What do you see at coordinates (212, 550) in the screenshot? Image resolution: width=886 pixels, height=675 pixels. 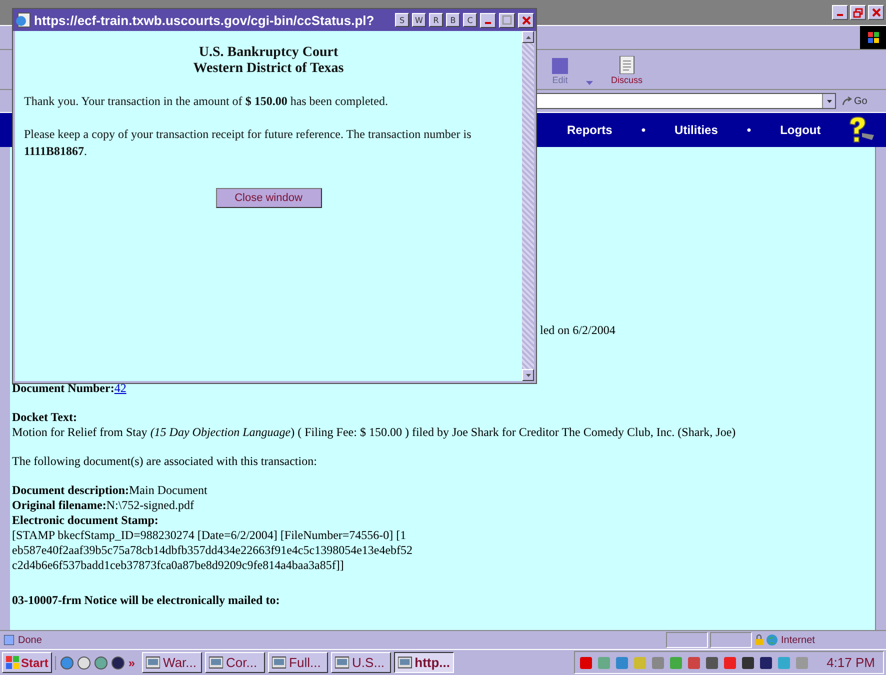 I see `stamp-text: eb587e40f2aaf39b5c75a78cb14dbfb357dd434e22663f91e4c5c1398054e13e4ebf52` at bounding box center [212, 550].